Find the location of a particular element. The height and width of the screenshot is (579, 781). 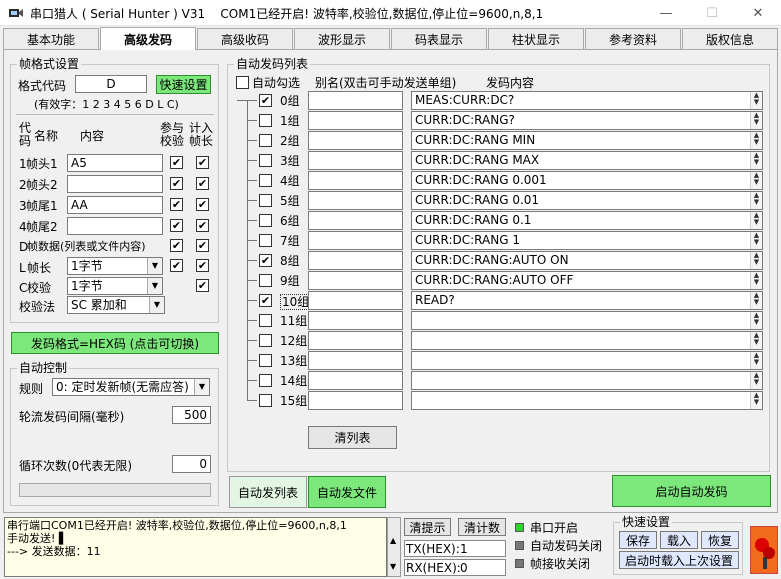

clear-count-button: 清计数 is located at coordinates (482, 527).